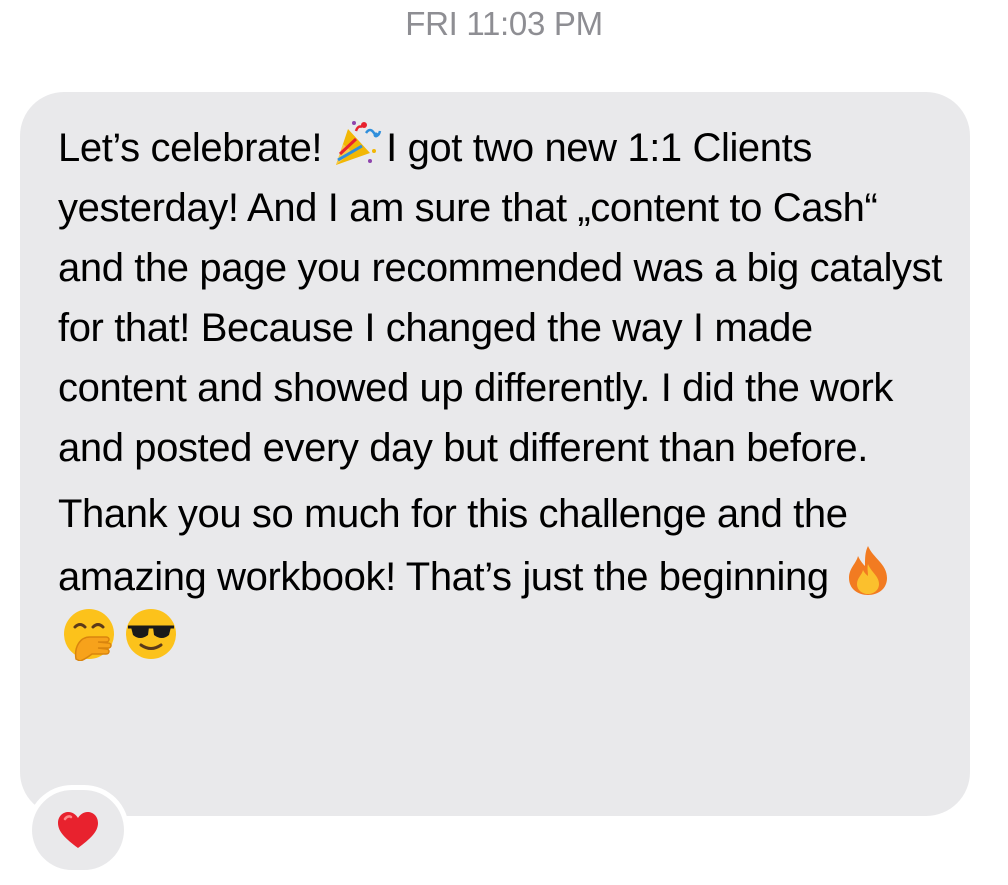 This screenshot has height=885, width=1008. I want to click on red-heart-icon, so click(78, 830).